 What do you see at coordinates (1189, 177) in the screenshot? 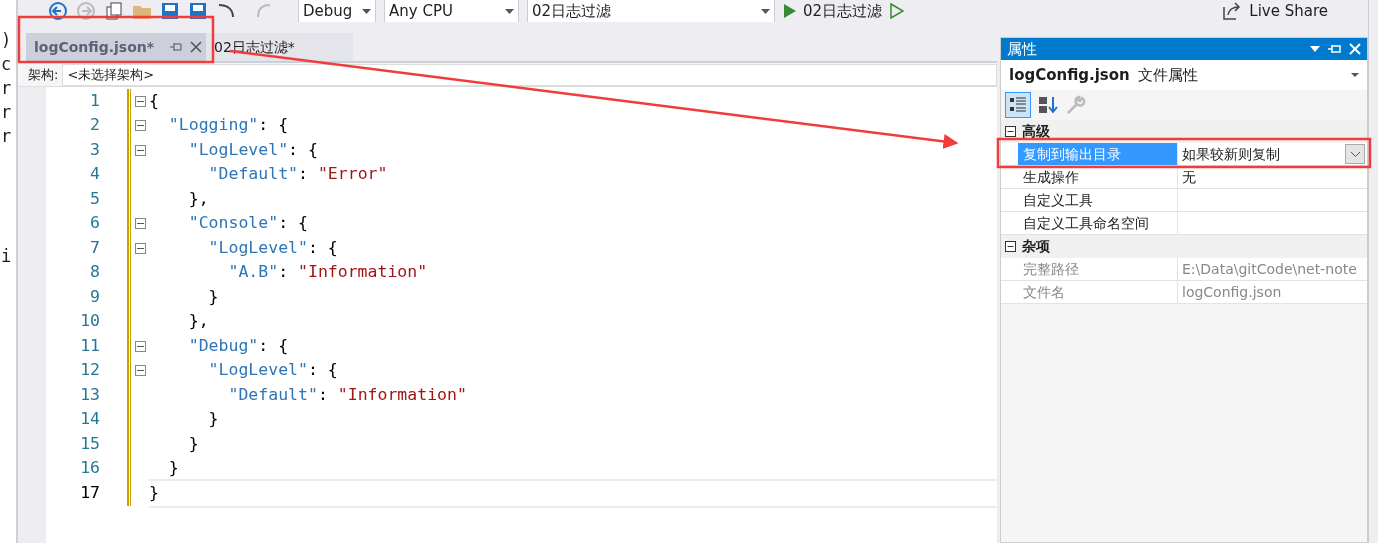
I see `property-value: 无` at bounding box center [1189, 177].